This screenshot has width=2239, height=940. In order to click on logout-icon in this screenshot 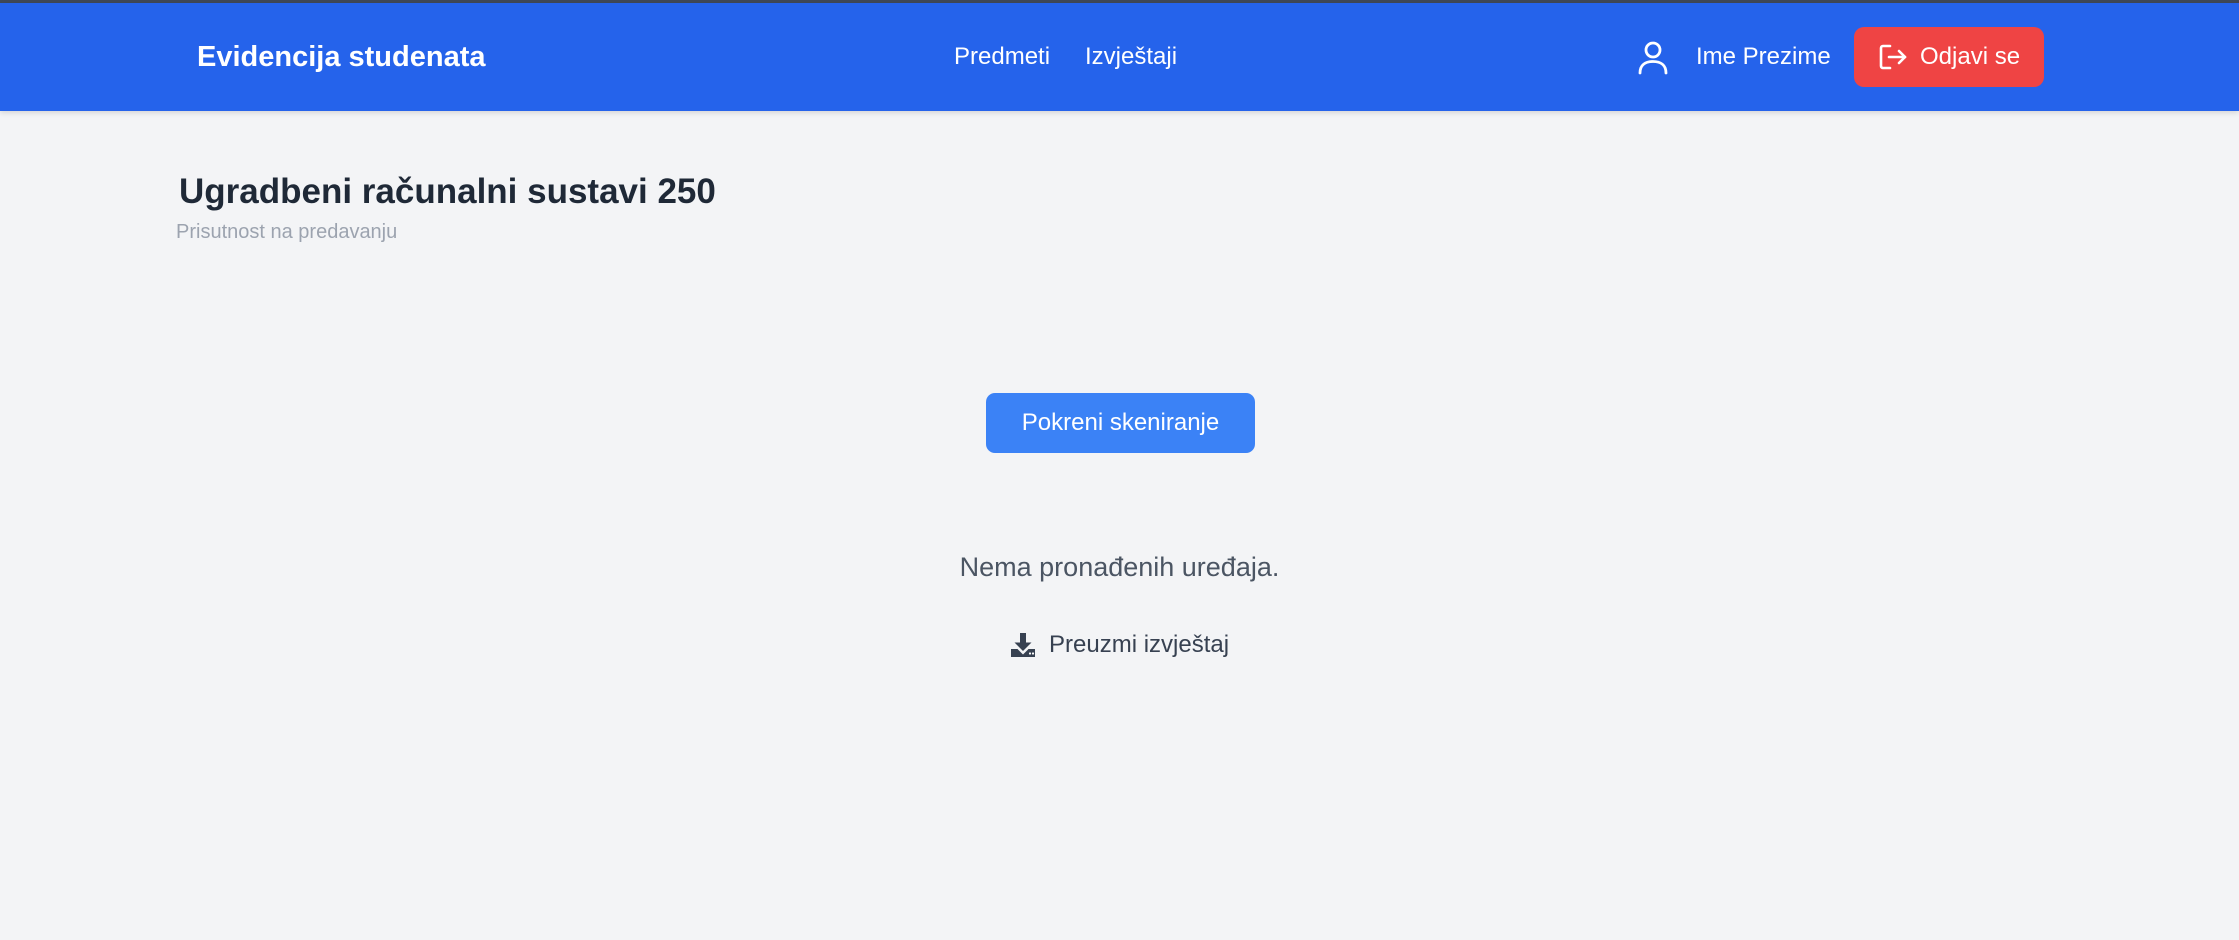, I will do `click(1893, 57)`.